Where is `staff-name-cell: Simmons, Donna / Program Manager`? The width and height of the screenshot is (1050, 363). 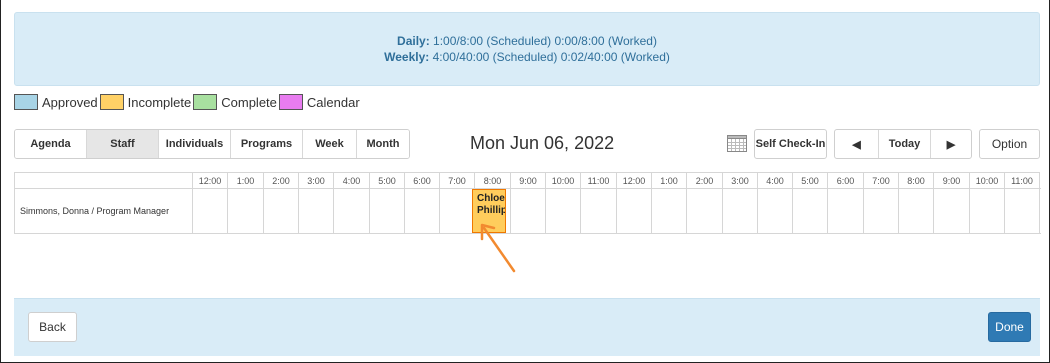 staff-name-cell: Simmons, Donna / Program Manager is located at coordinates (104, 211).